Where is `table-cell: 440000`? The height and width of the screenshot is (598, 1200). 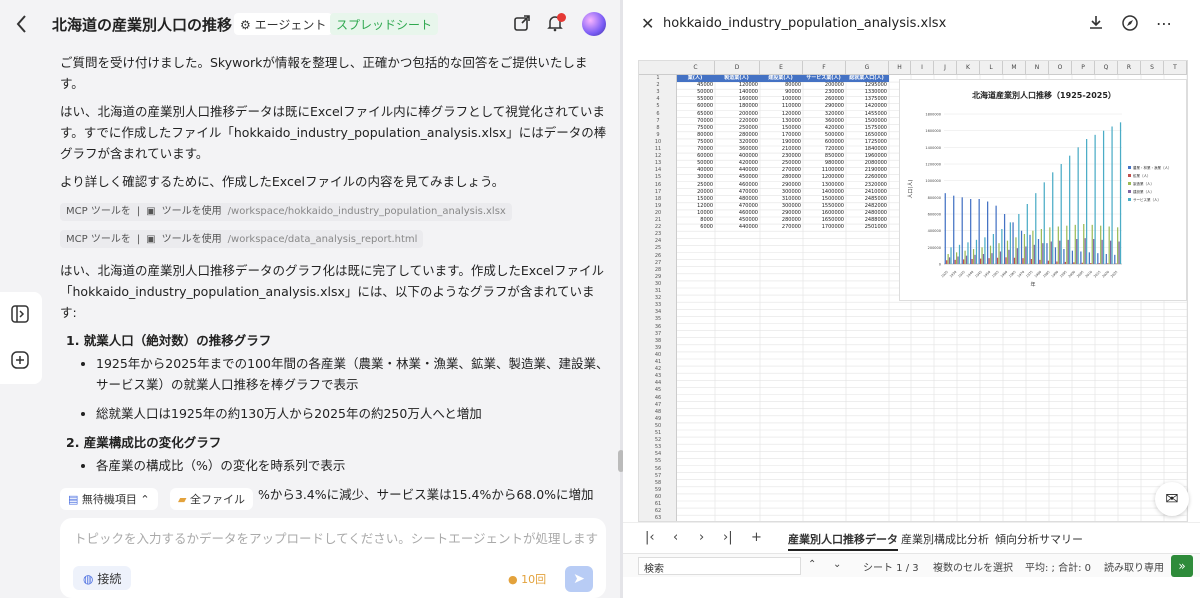
table-cell: 440000 is located at coordinates (737, 227).